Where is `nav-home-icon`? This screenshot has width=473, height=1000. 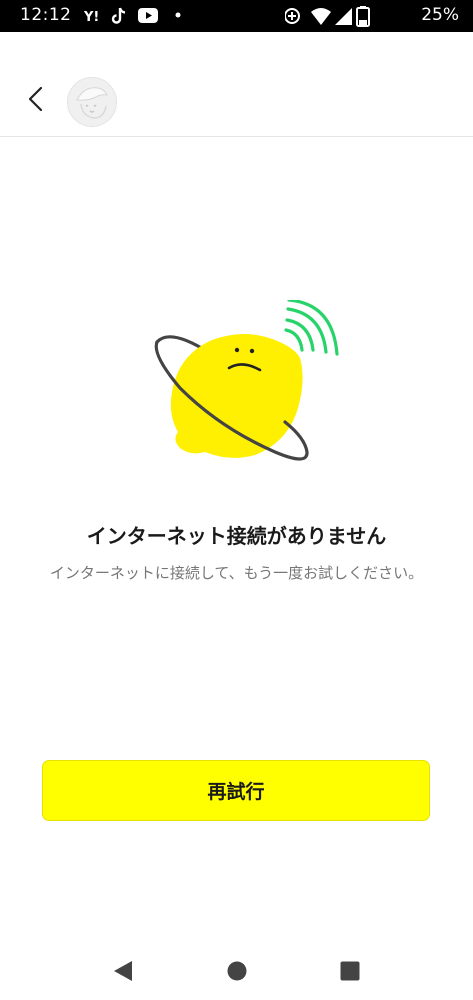 nav-home-icon is located at coordinates (237, 971).